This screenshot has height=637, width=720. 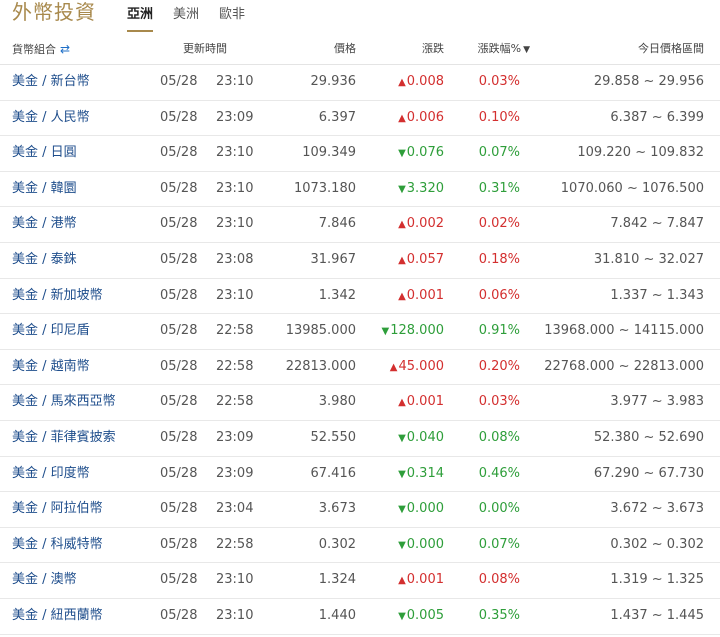 What do you see at coordinates (657, 580) in the screenshot?
I see `day-range: 1.319 ~ 1.325` at bounding box center [657, 580].